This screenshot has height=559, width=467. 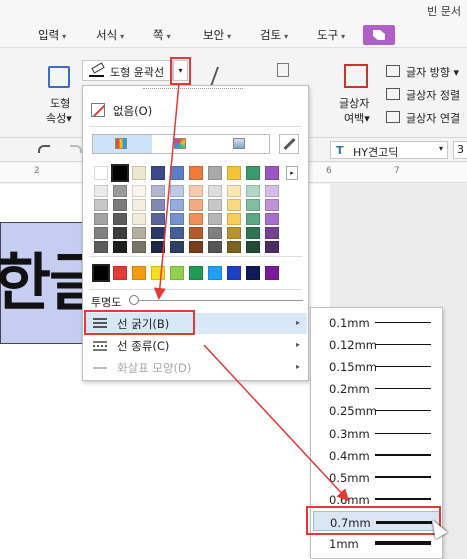 What do you see at coordinates (377, 543) in the screenshot?
I see `thickness-option: 1mm` at bounding box center [377, 543].